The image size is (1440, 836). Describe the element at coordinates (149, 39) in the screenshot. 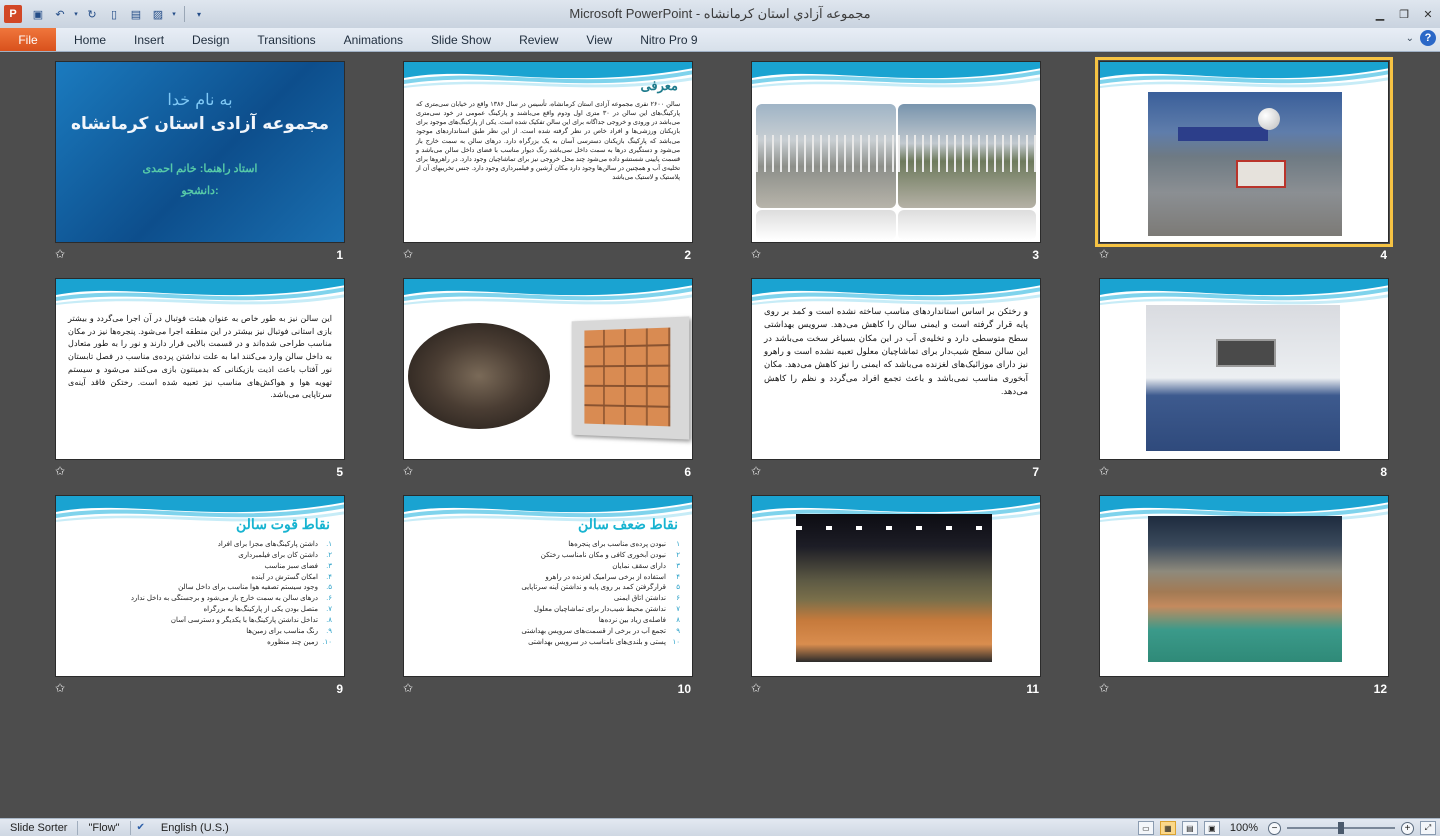

I see `tab-insert: Insert` at that location.